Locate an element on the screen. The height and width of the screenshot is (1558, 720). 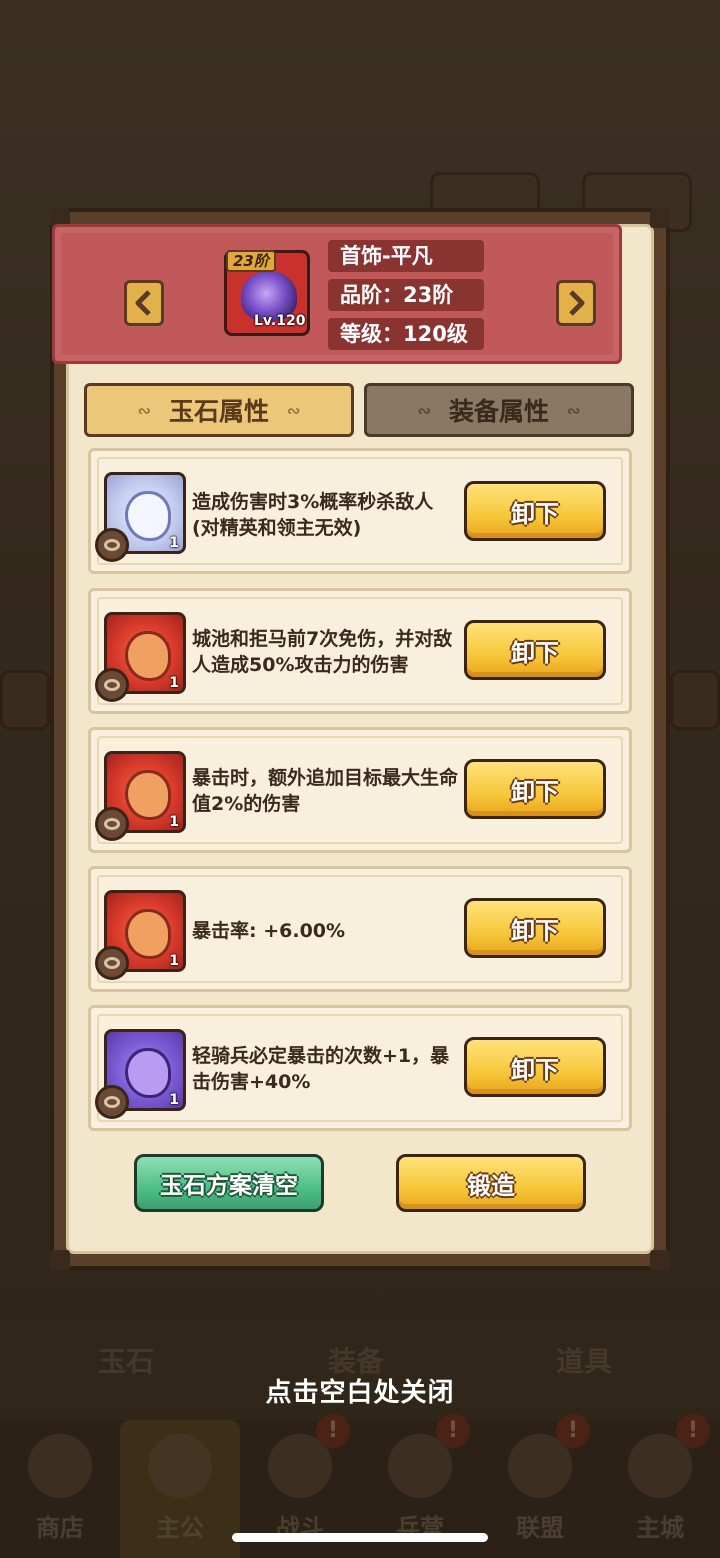
item-quality: 品阶：23阶 is located at coordinates (406, 295).